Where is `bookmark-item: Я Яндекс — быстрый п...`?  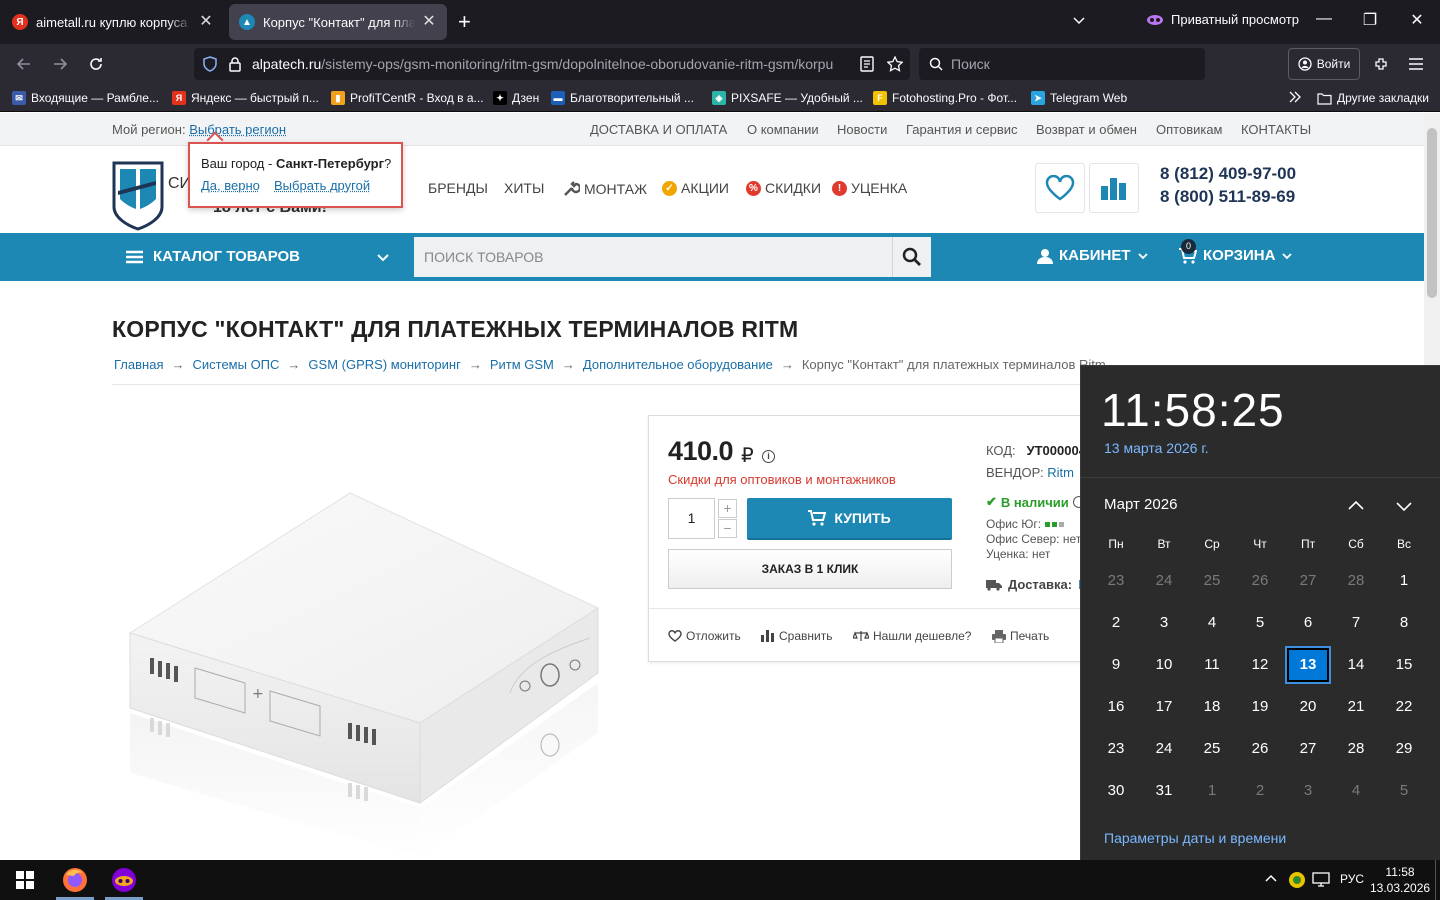
bookmark-item: Я Яндекс — быстрый п... is located at coordinates (245, 98).